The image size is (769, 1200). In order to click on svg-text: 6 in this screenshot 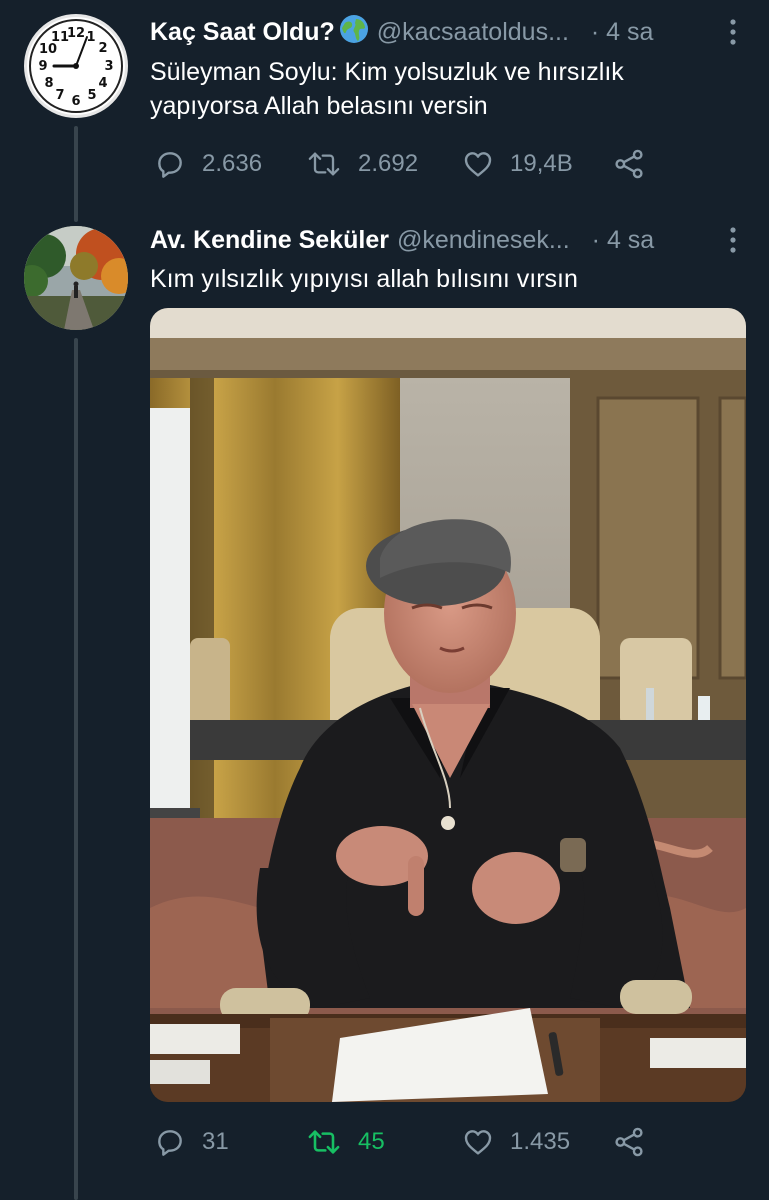, I will do `click(75, 101)`.